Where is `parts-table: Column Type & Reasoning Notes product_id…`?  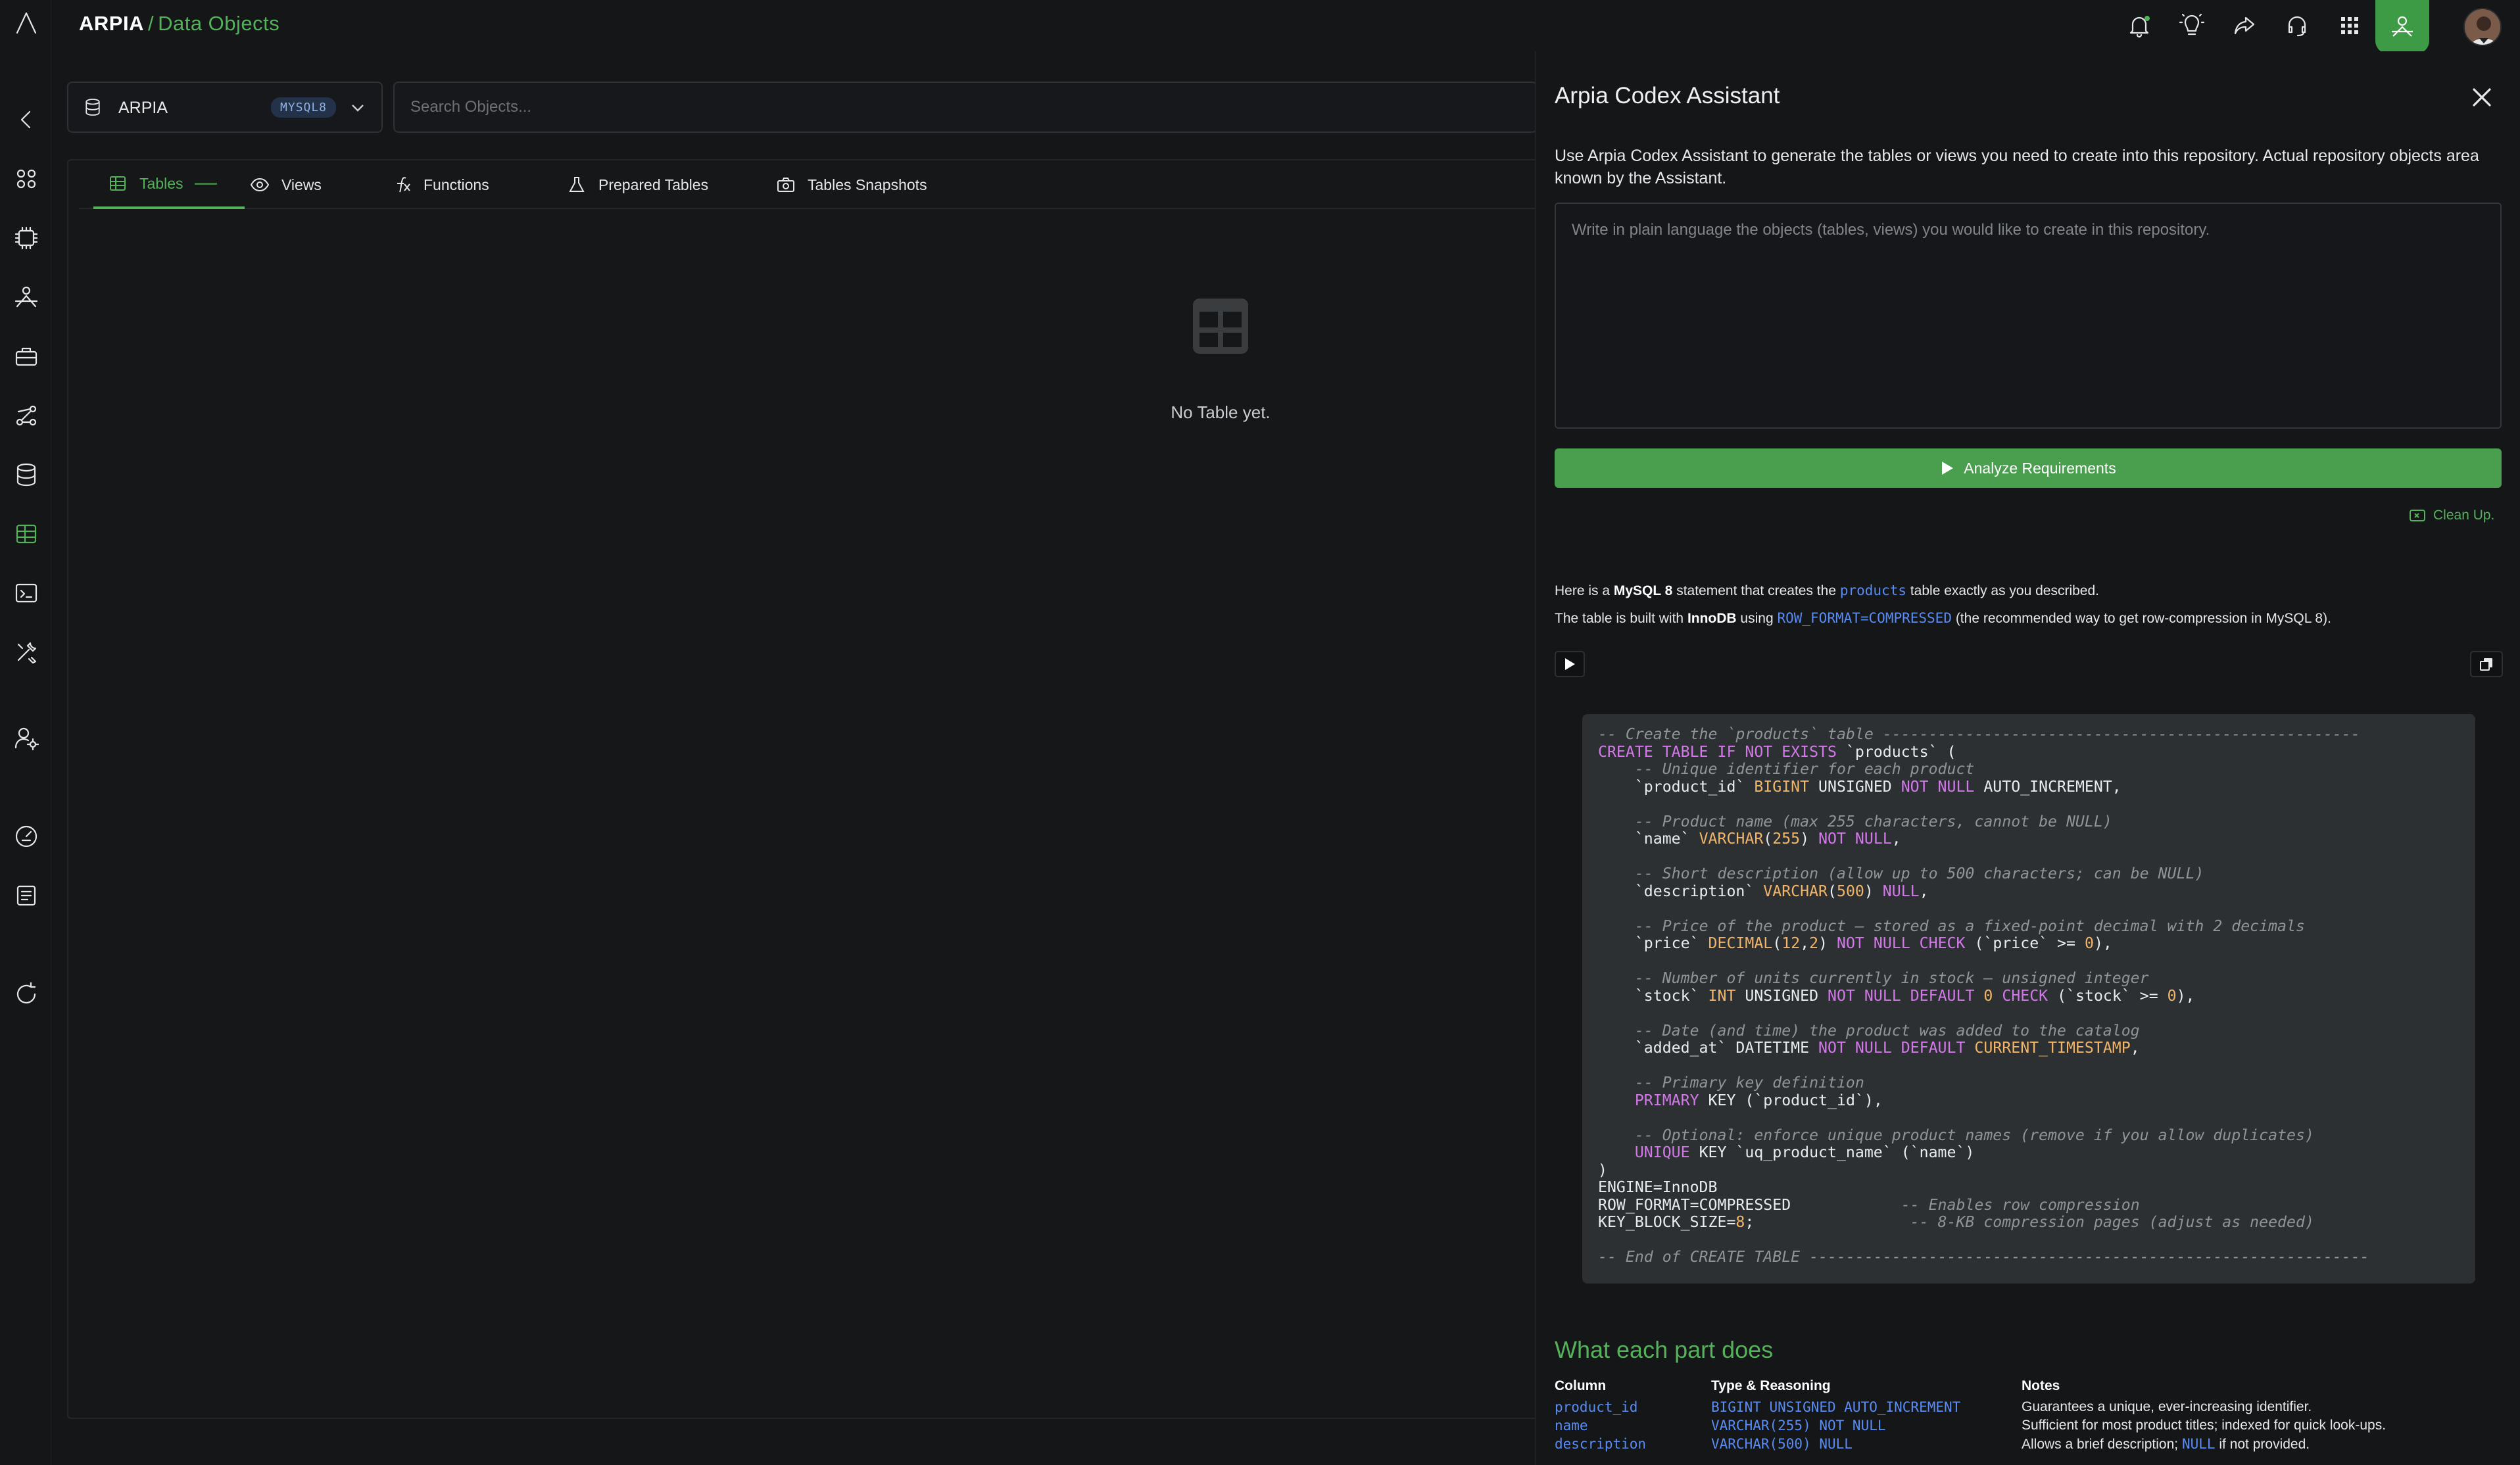 parts-table: Column Type & Reasoning Notes product_id… is located at coordinates (2028, 1416).